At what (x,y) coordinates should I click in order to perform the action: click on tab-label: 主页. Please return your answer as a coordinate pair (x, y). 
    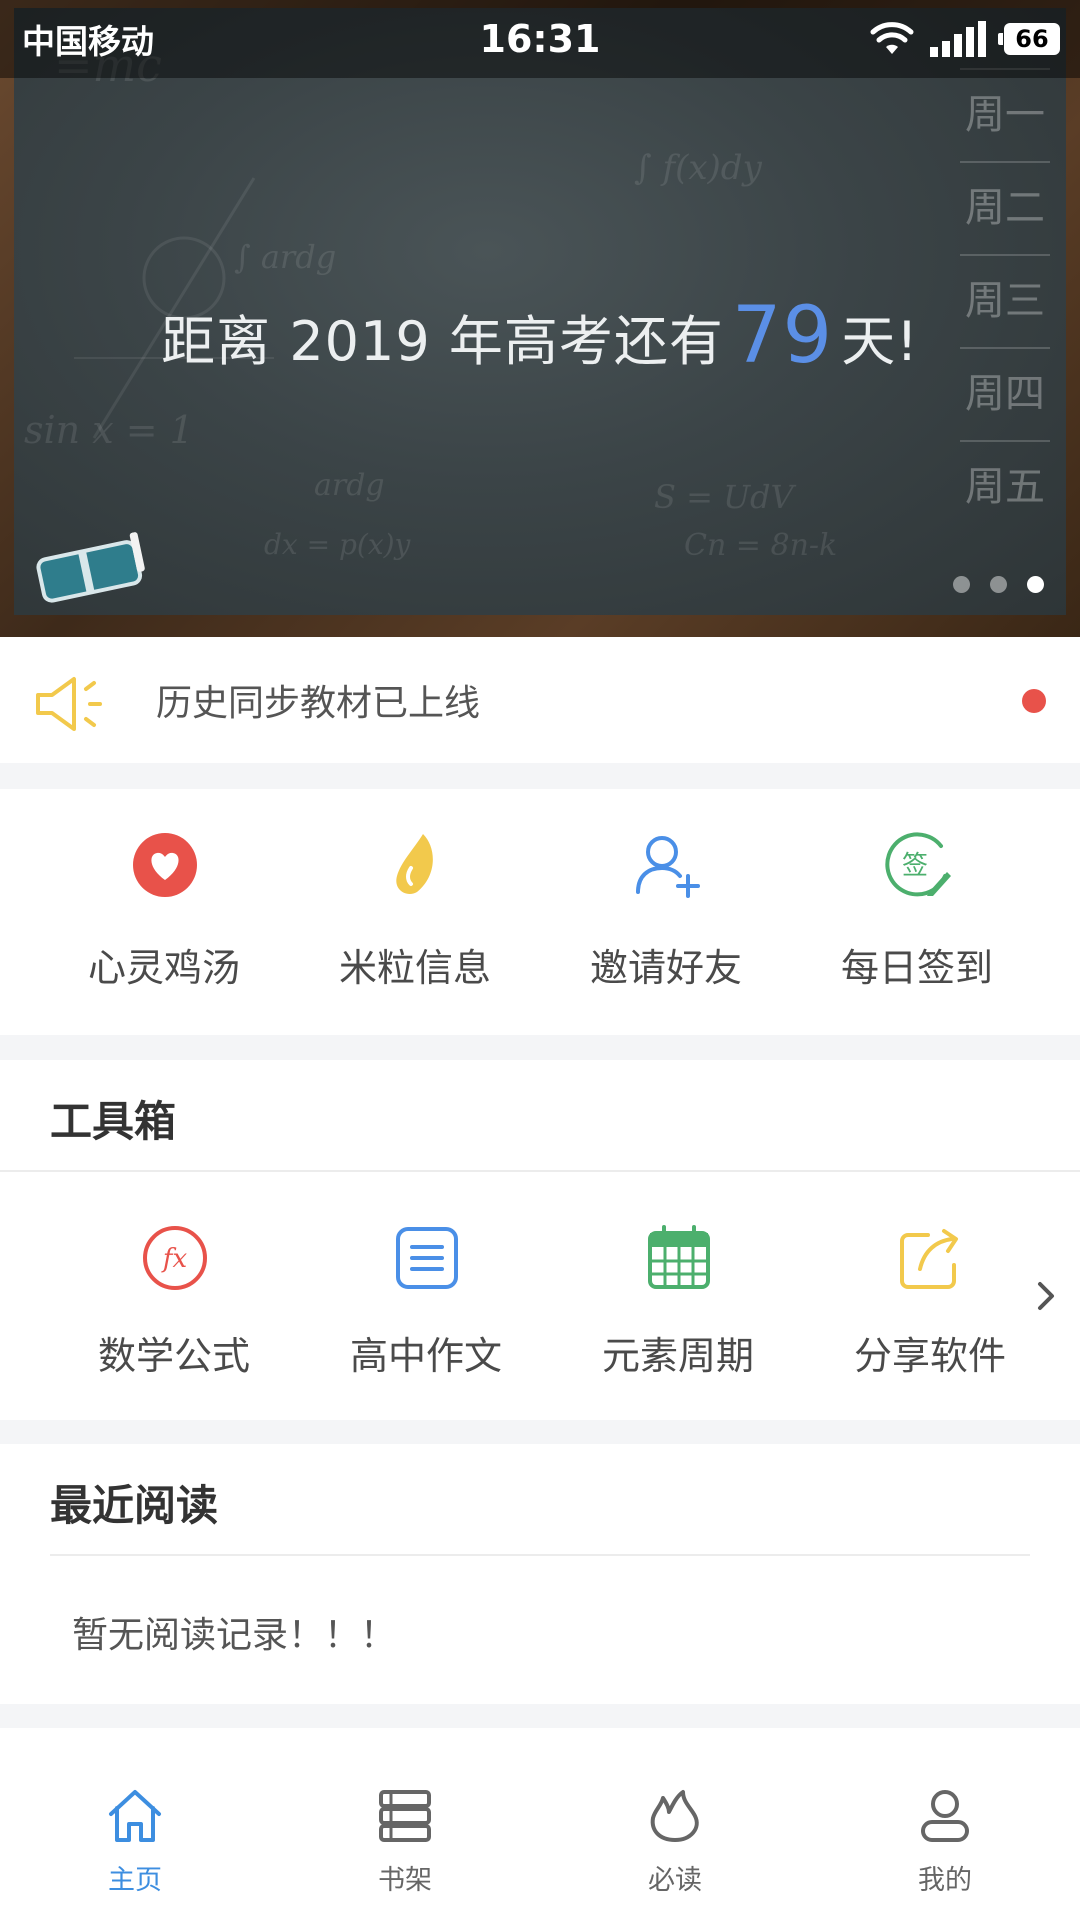
    Looking at the image, I should click on (135, 1880).